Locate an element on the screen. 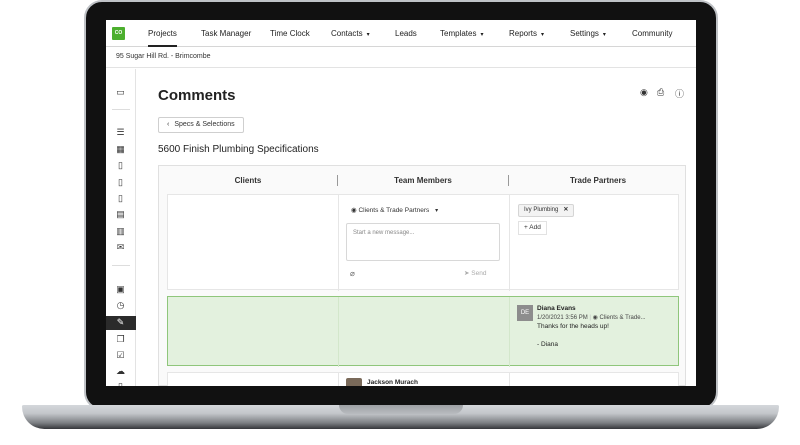  nav-label: Projects is located at coordinates (162, 33).